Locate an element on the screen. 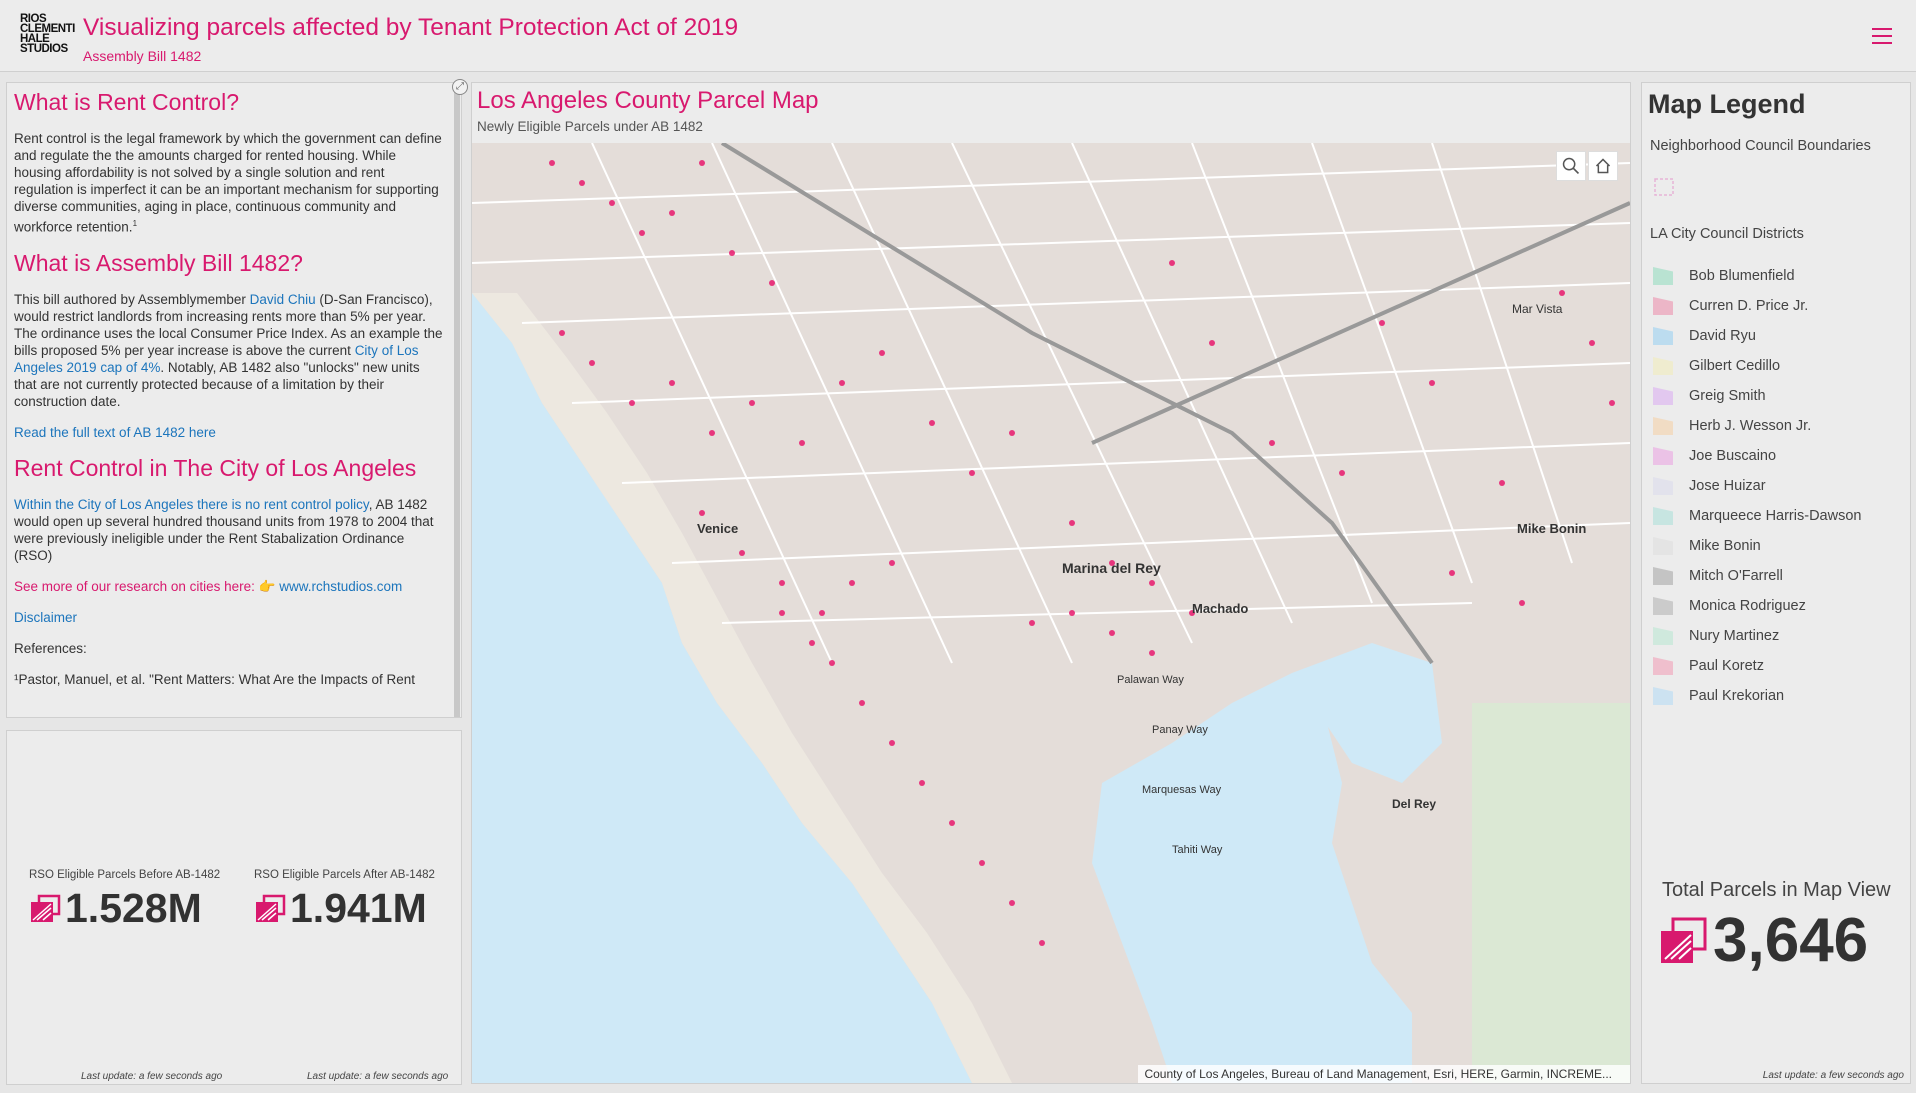  map-label-tahiti: Tahiti Way is located at coordinates (1197, 850).